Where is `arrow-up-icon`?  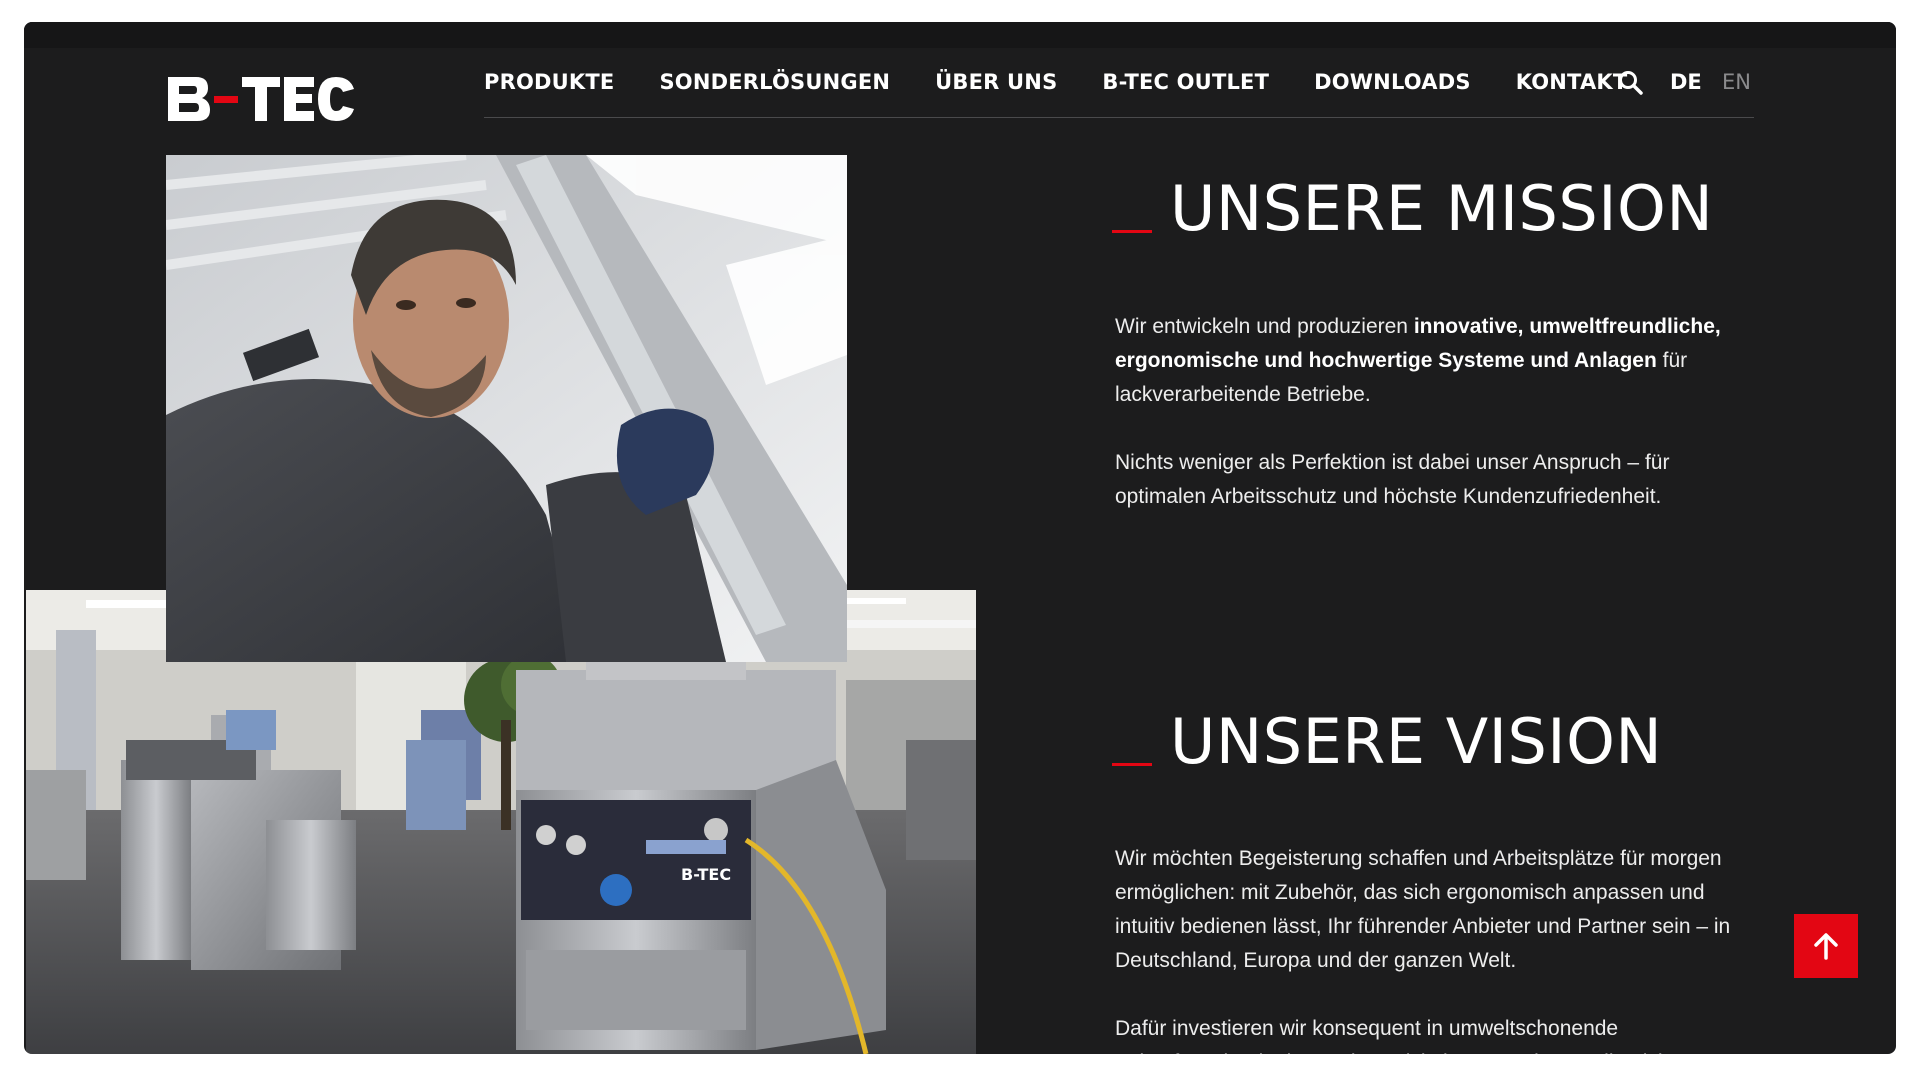 arrow-up-icon is located at coordinates (1826, 946).